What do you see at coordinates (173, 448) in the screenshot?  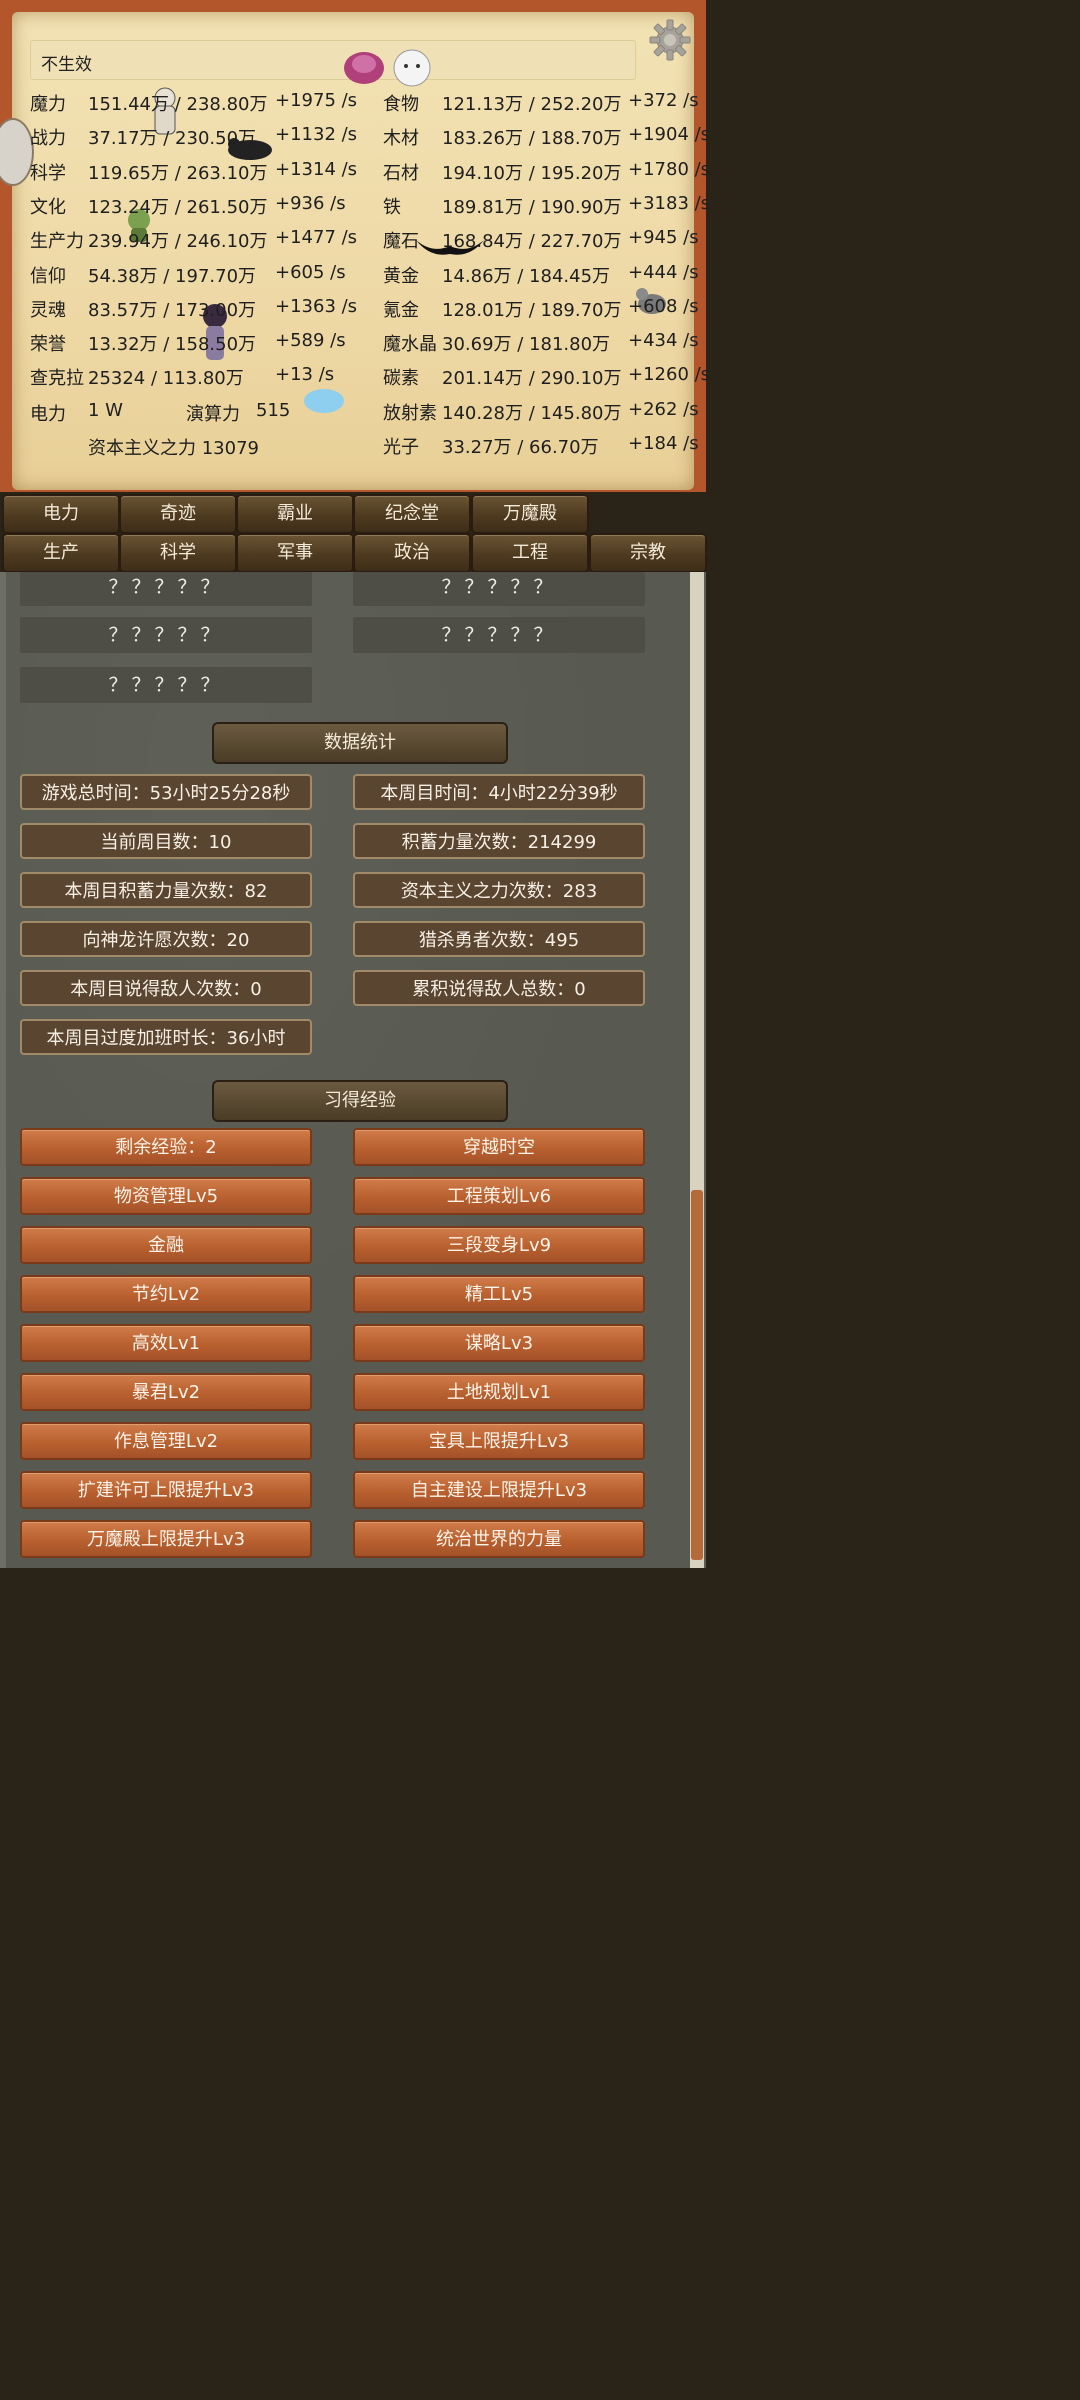 I see `capitalism-power: 资本主义之力 13079` at bounding box center [173, 448].